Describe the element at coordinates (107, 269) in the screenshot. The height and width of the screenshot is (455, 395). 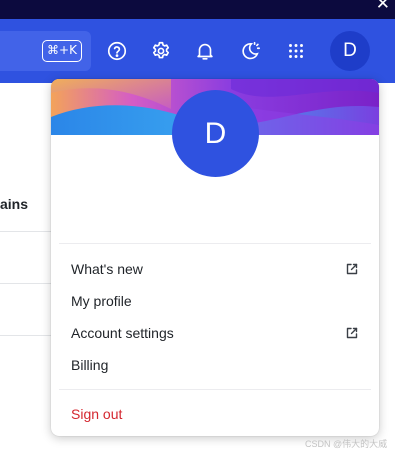
I see `menu-item-label: What's new` at that location.